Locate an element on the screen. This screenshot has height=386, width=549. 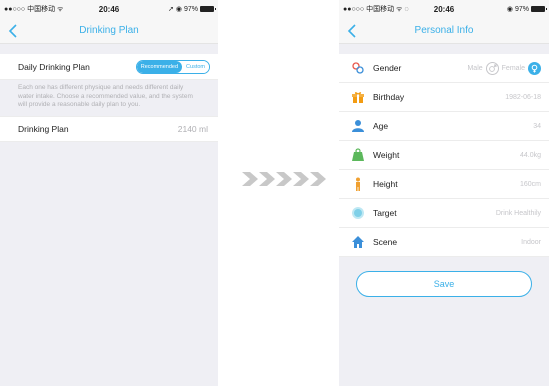
height-value: 160cm is located at coordinates (530, 184).